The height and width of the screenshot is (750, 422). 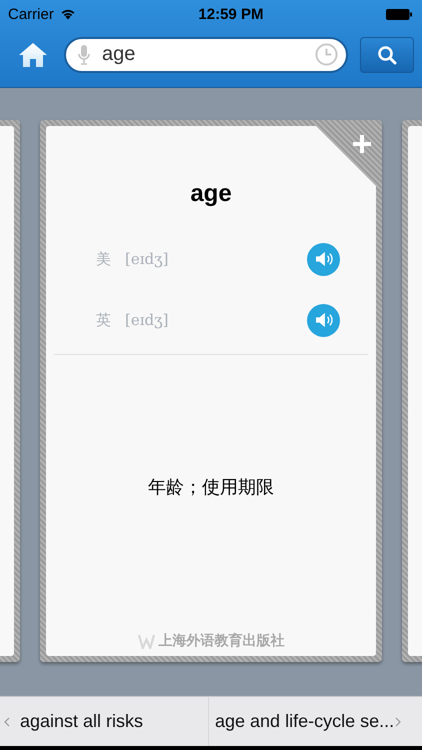 What do you see at coordinates (104, 721) in the screenshot?
I see `previous-word-button: against all risks` at bounding box center [104, 721].